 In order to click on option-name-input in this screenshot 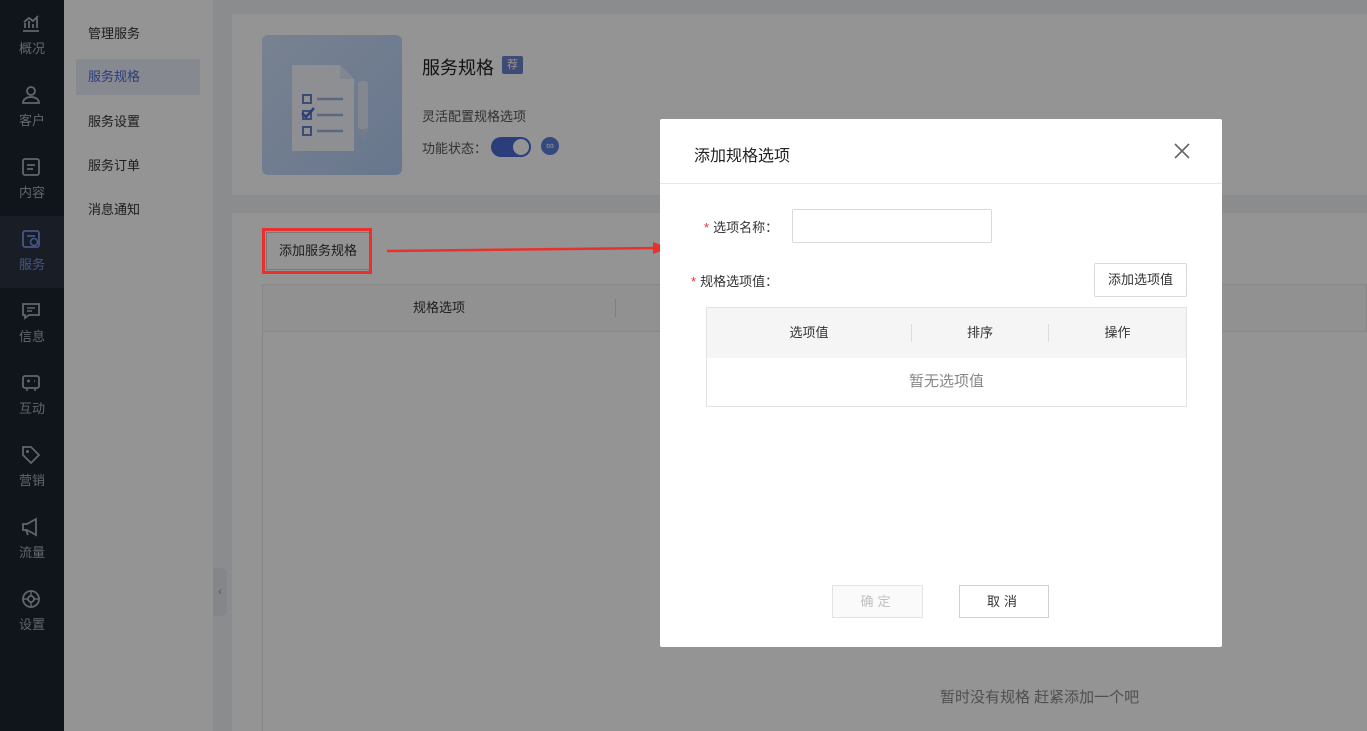, I will do `click(892, 226)`.